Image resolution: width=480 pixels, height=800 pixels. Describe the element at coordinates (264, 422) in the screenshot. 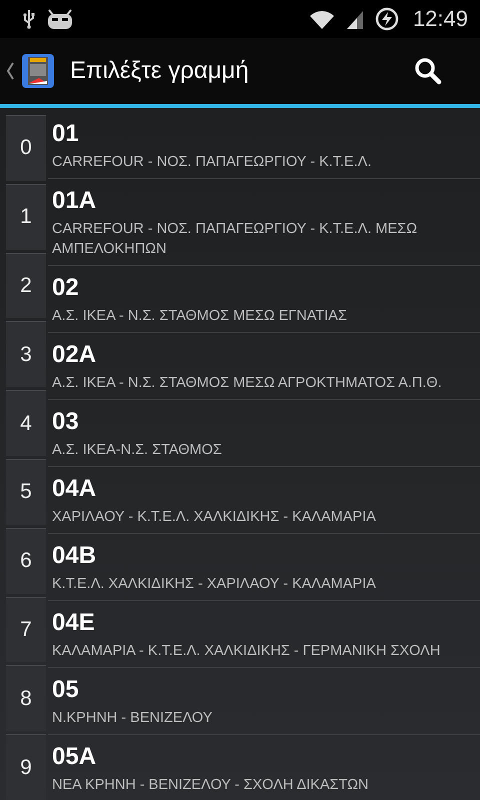

I see `line-number: 03` at that location.